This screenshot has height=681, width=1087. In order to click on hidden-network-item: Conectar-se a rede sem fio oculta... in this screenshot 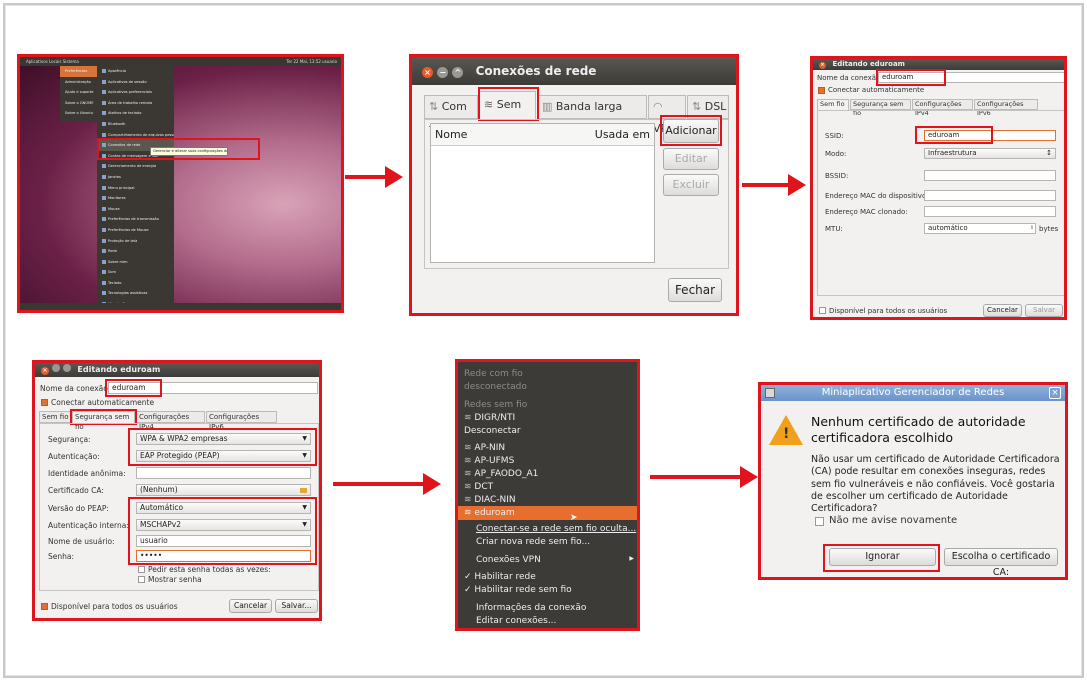, I will do `click(556, 529)`.